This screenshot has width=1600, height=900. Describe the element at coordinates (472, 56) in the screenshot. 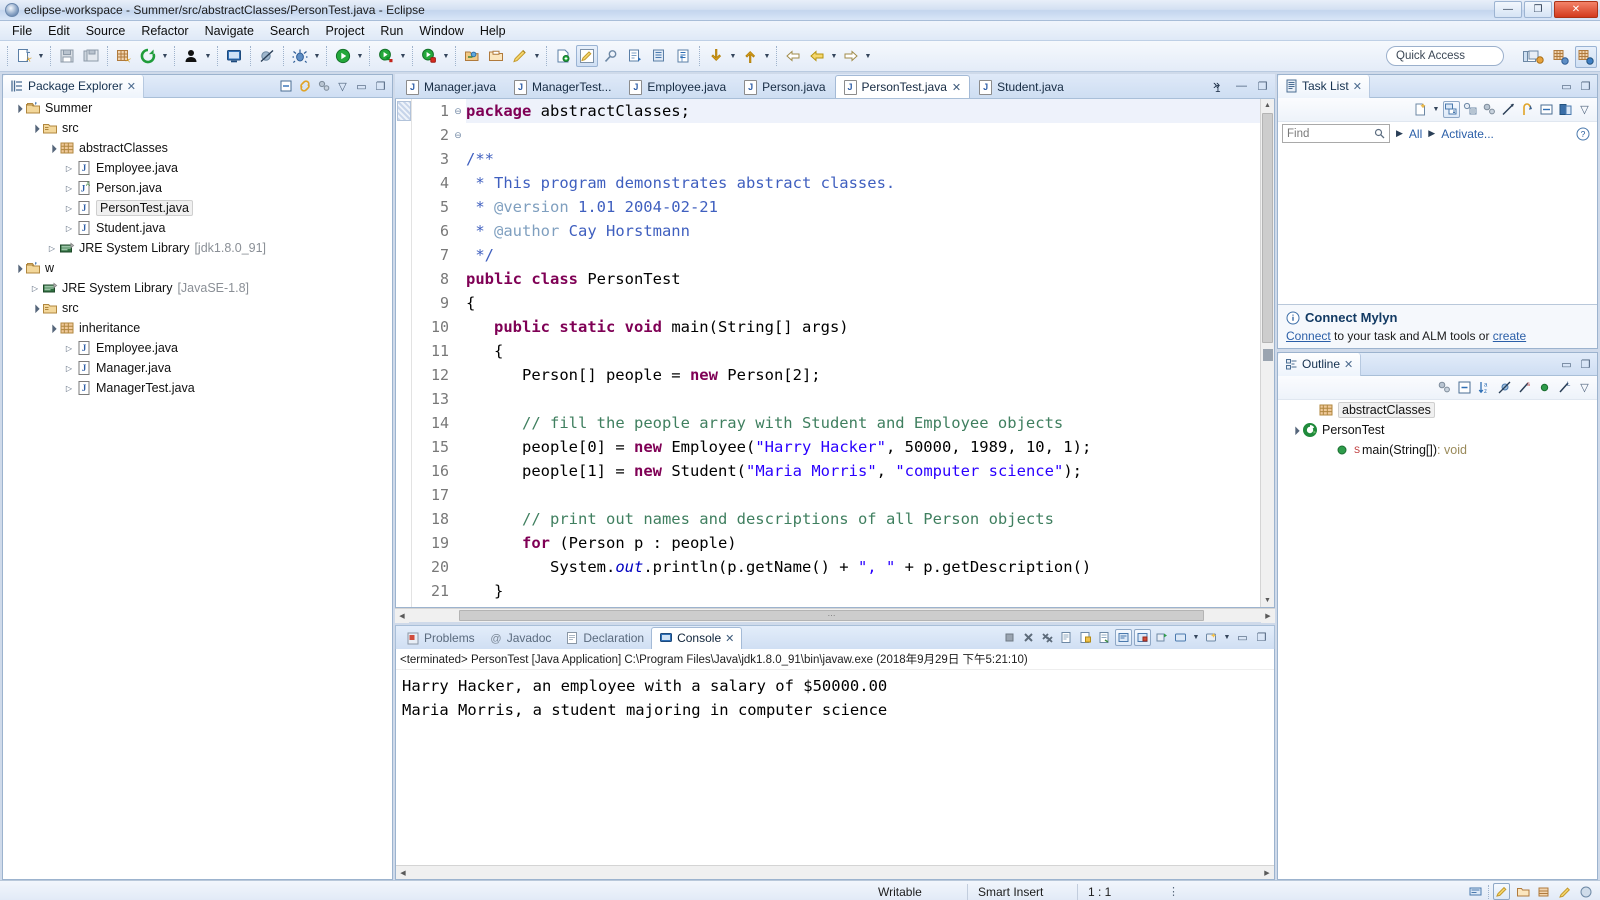

I see `open-type-icon` at that location.